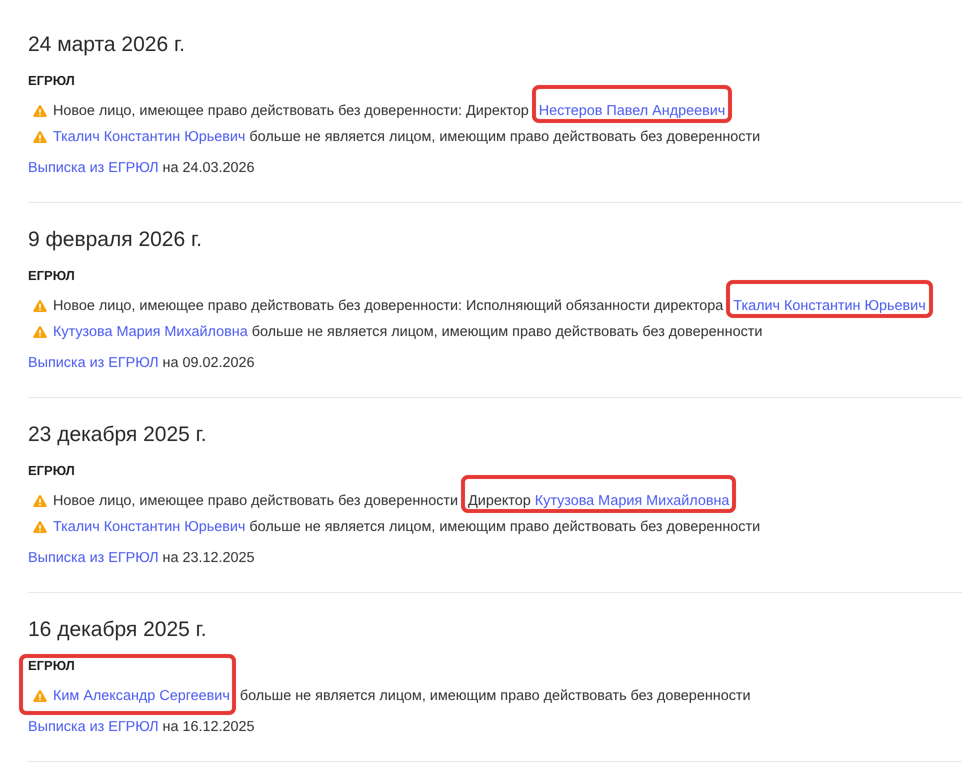 This screenshot has height=764, width=962. What do you see at coordinates (389, 111) in the screenshot?
I see `change-text: Новое лицо, имеющее право действовать без доверенности: Директор Нестеров Павел Андреевич` at bounding box center [389, 111].